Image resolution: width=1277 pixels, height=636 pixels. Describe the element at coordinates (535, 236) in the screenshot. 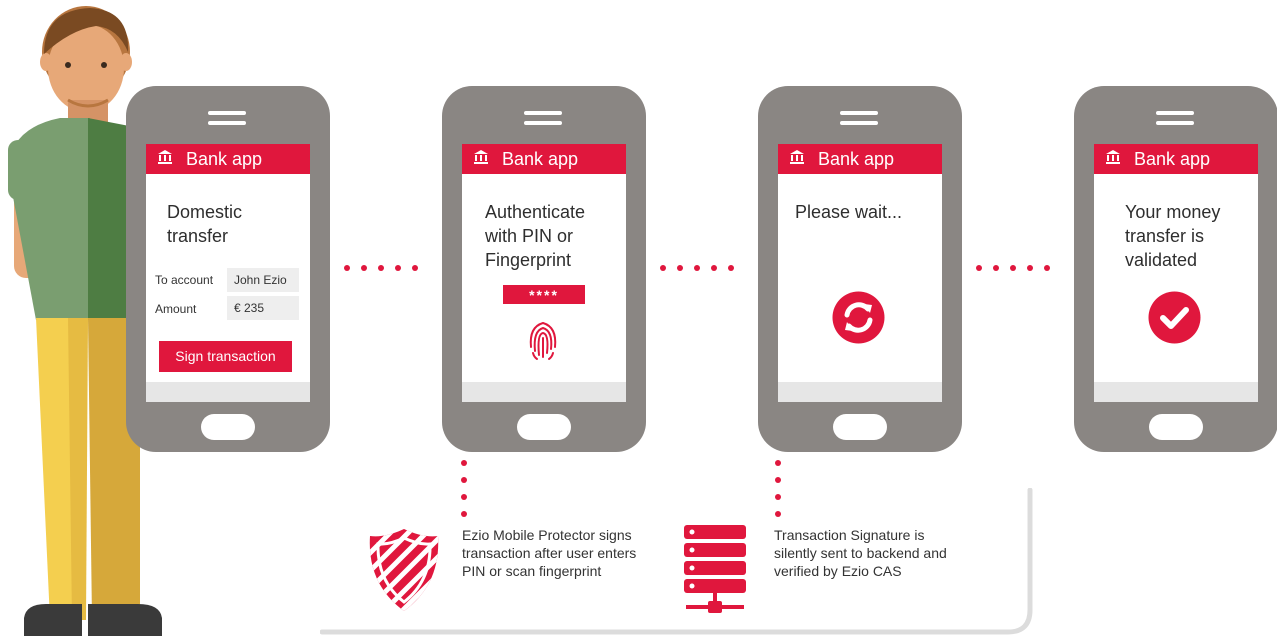

I see `screen-message: Authenticate with PIN or Fingerprint` at that location.